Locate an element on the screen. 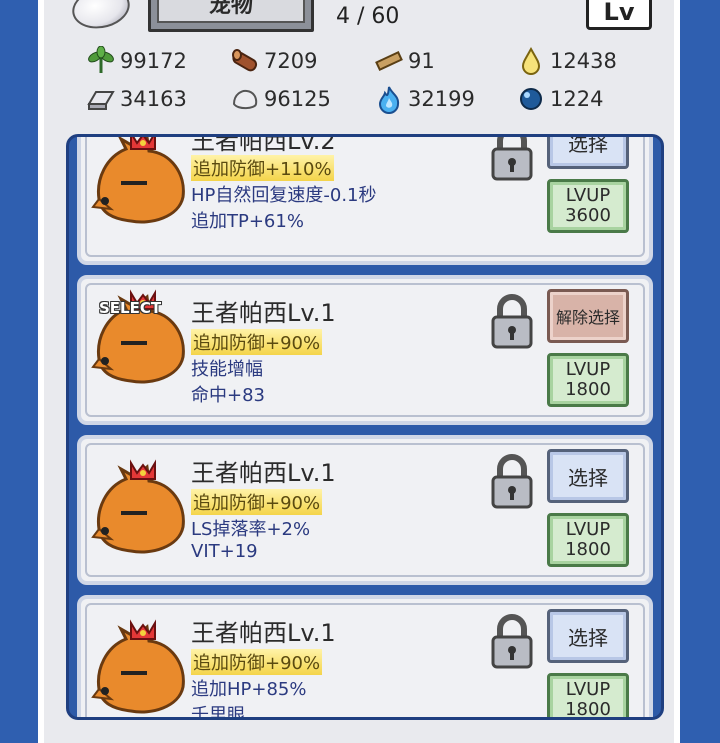 This screenshot has height=743, width=720. pet-stat: 追加HP+85% is located at coordinates (249, 689).